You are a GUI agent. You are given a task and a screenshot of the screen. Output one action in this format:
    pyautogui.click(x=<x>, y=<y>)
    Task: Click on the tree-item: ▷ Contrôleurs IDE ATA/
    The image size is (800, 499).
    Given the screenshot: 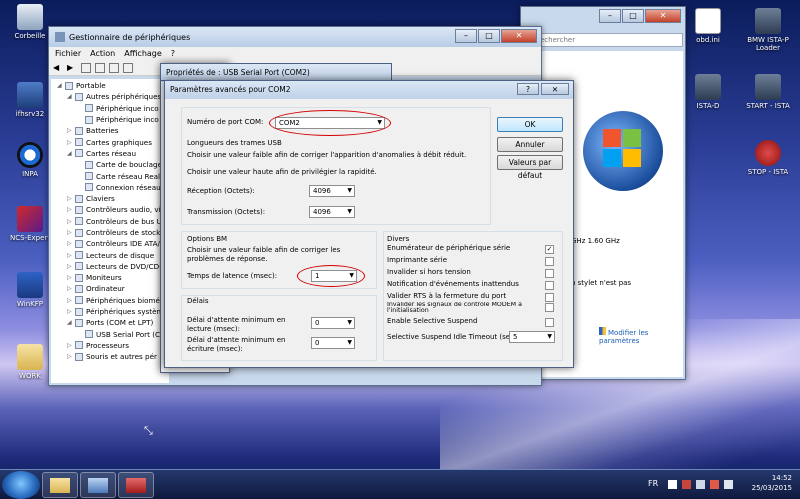 What is the action you would take?
    pyautogui.click(x=113, y=243)
    